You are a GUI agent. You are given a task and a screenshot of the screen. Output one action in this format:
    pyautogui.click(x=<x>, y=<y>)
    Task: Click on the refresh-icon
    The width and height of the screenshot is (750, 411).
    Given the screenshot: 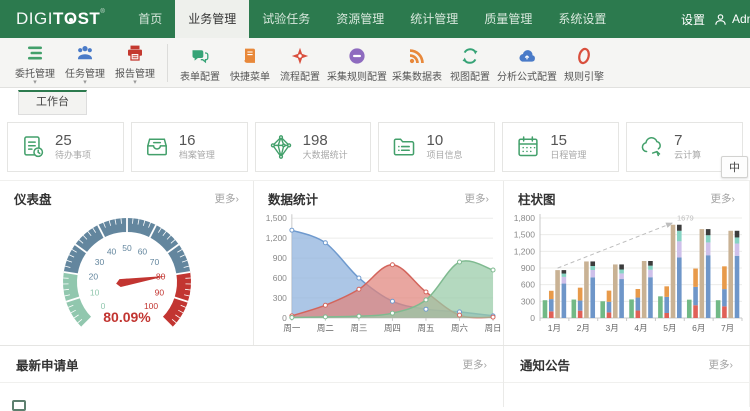 What is the action you would take?
    pyautogui.click(x=470, y=56)
    